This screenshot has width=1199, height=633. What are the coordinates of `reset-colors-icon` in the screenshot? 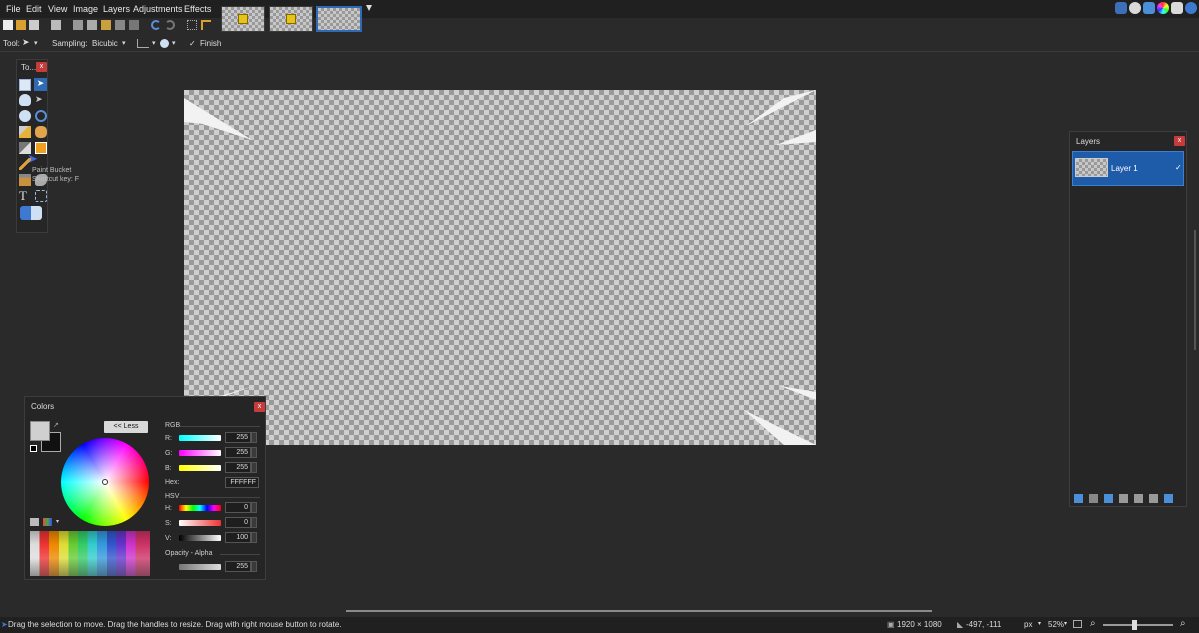 It's located at (33, 448).